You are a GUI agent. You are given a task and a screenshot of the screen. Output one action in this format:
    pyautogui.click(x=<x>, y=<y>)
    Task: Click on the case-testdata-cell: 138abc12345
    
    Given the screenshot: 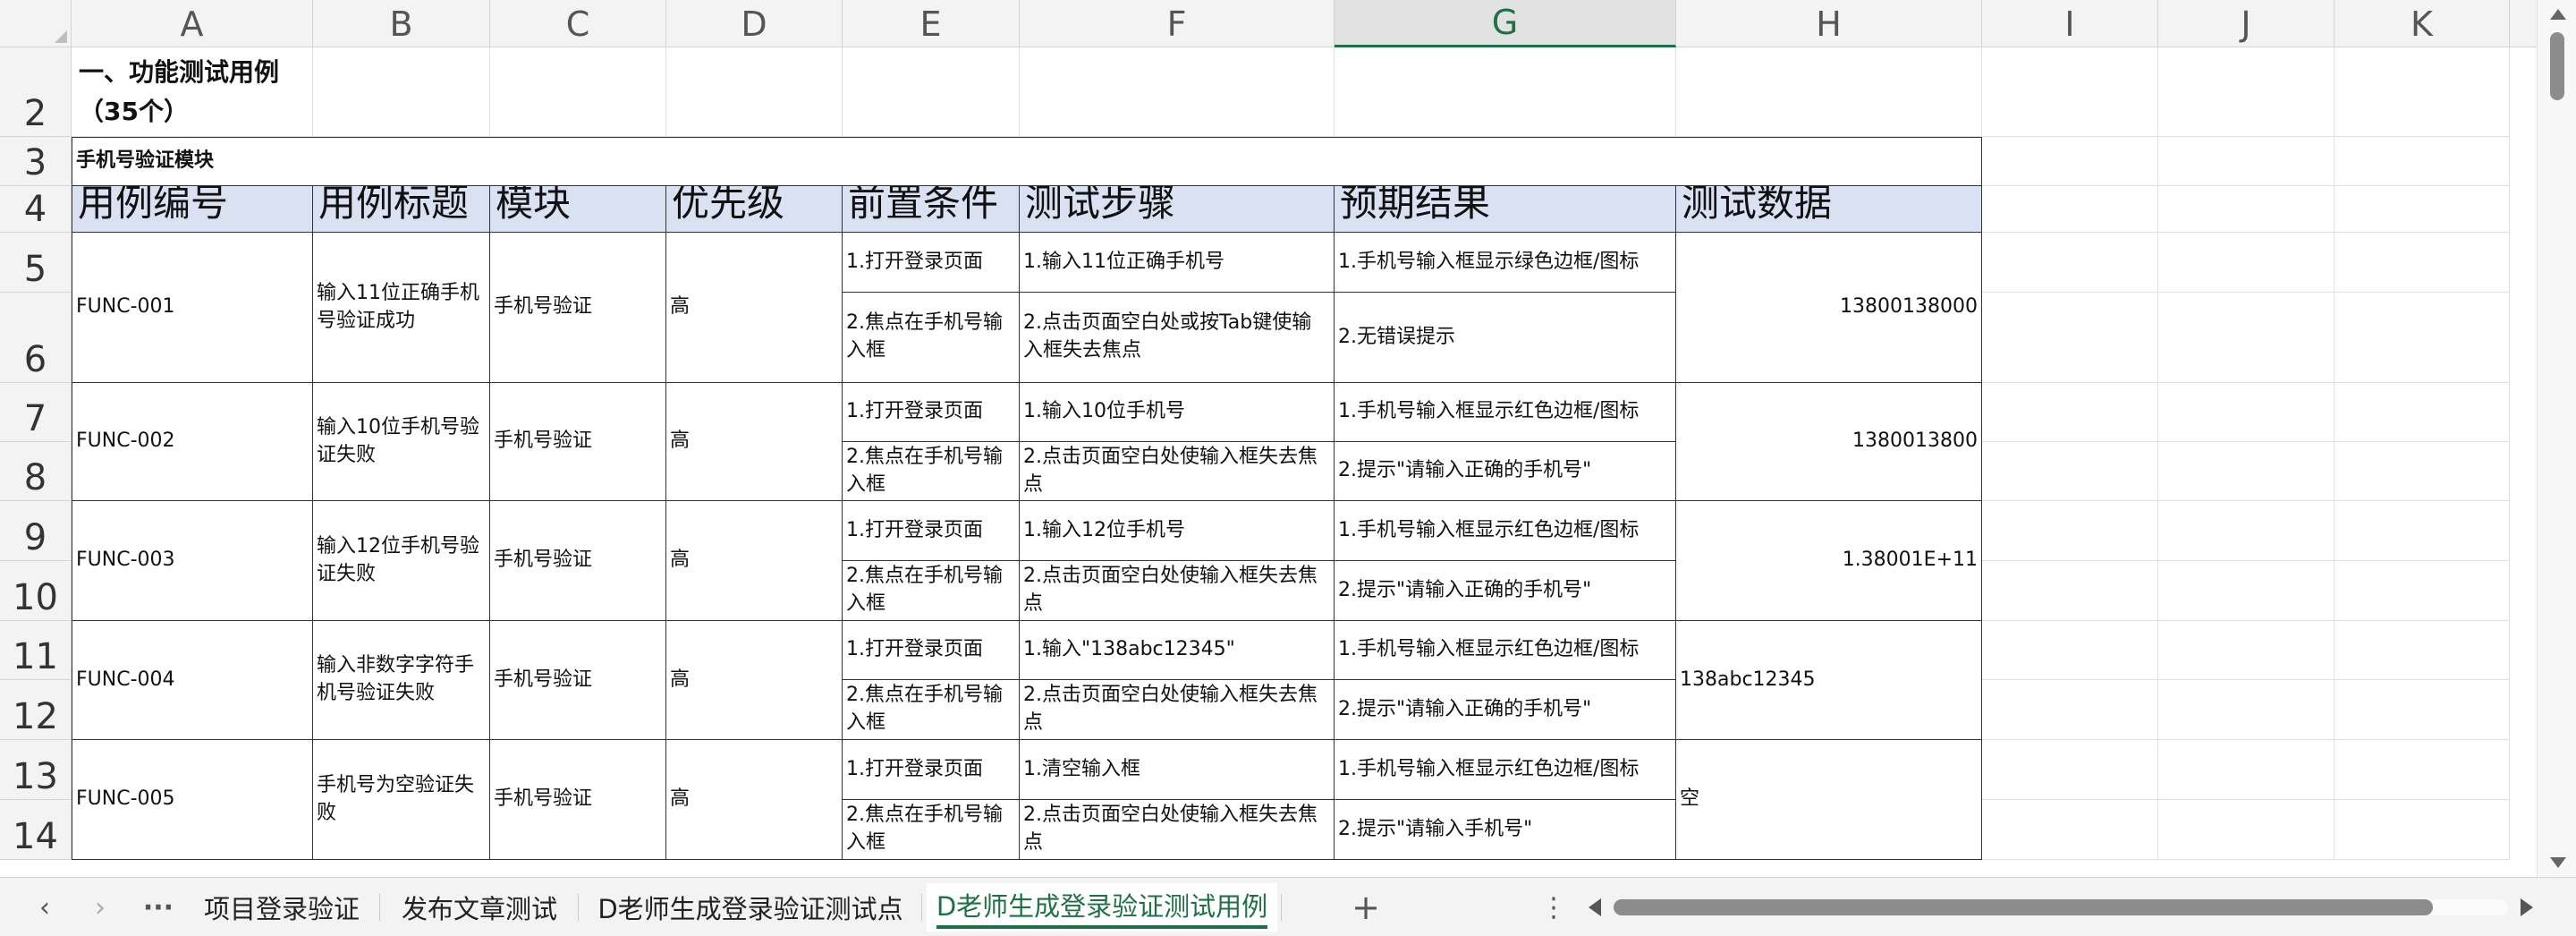 What is the action you would take?
    pyautogui.click(x=1829, y=681)
    